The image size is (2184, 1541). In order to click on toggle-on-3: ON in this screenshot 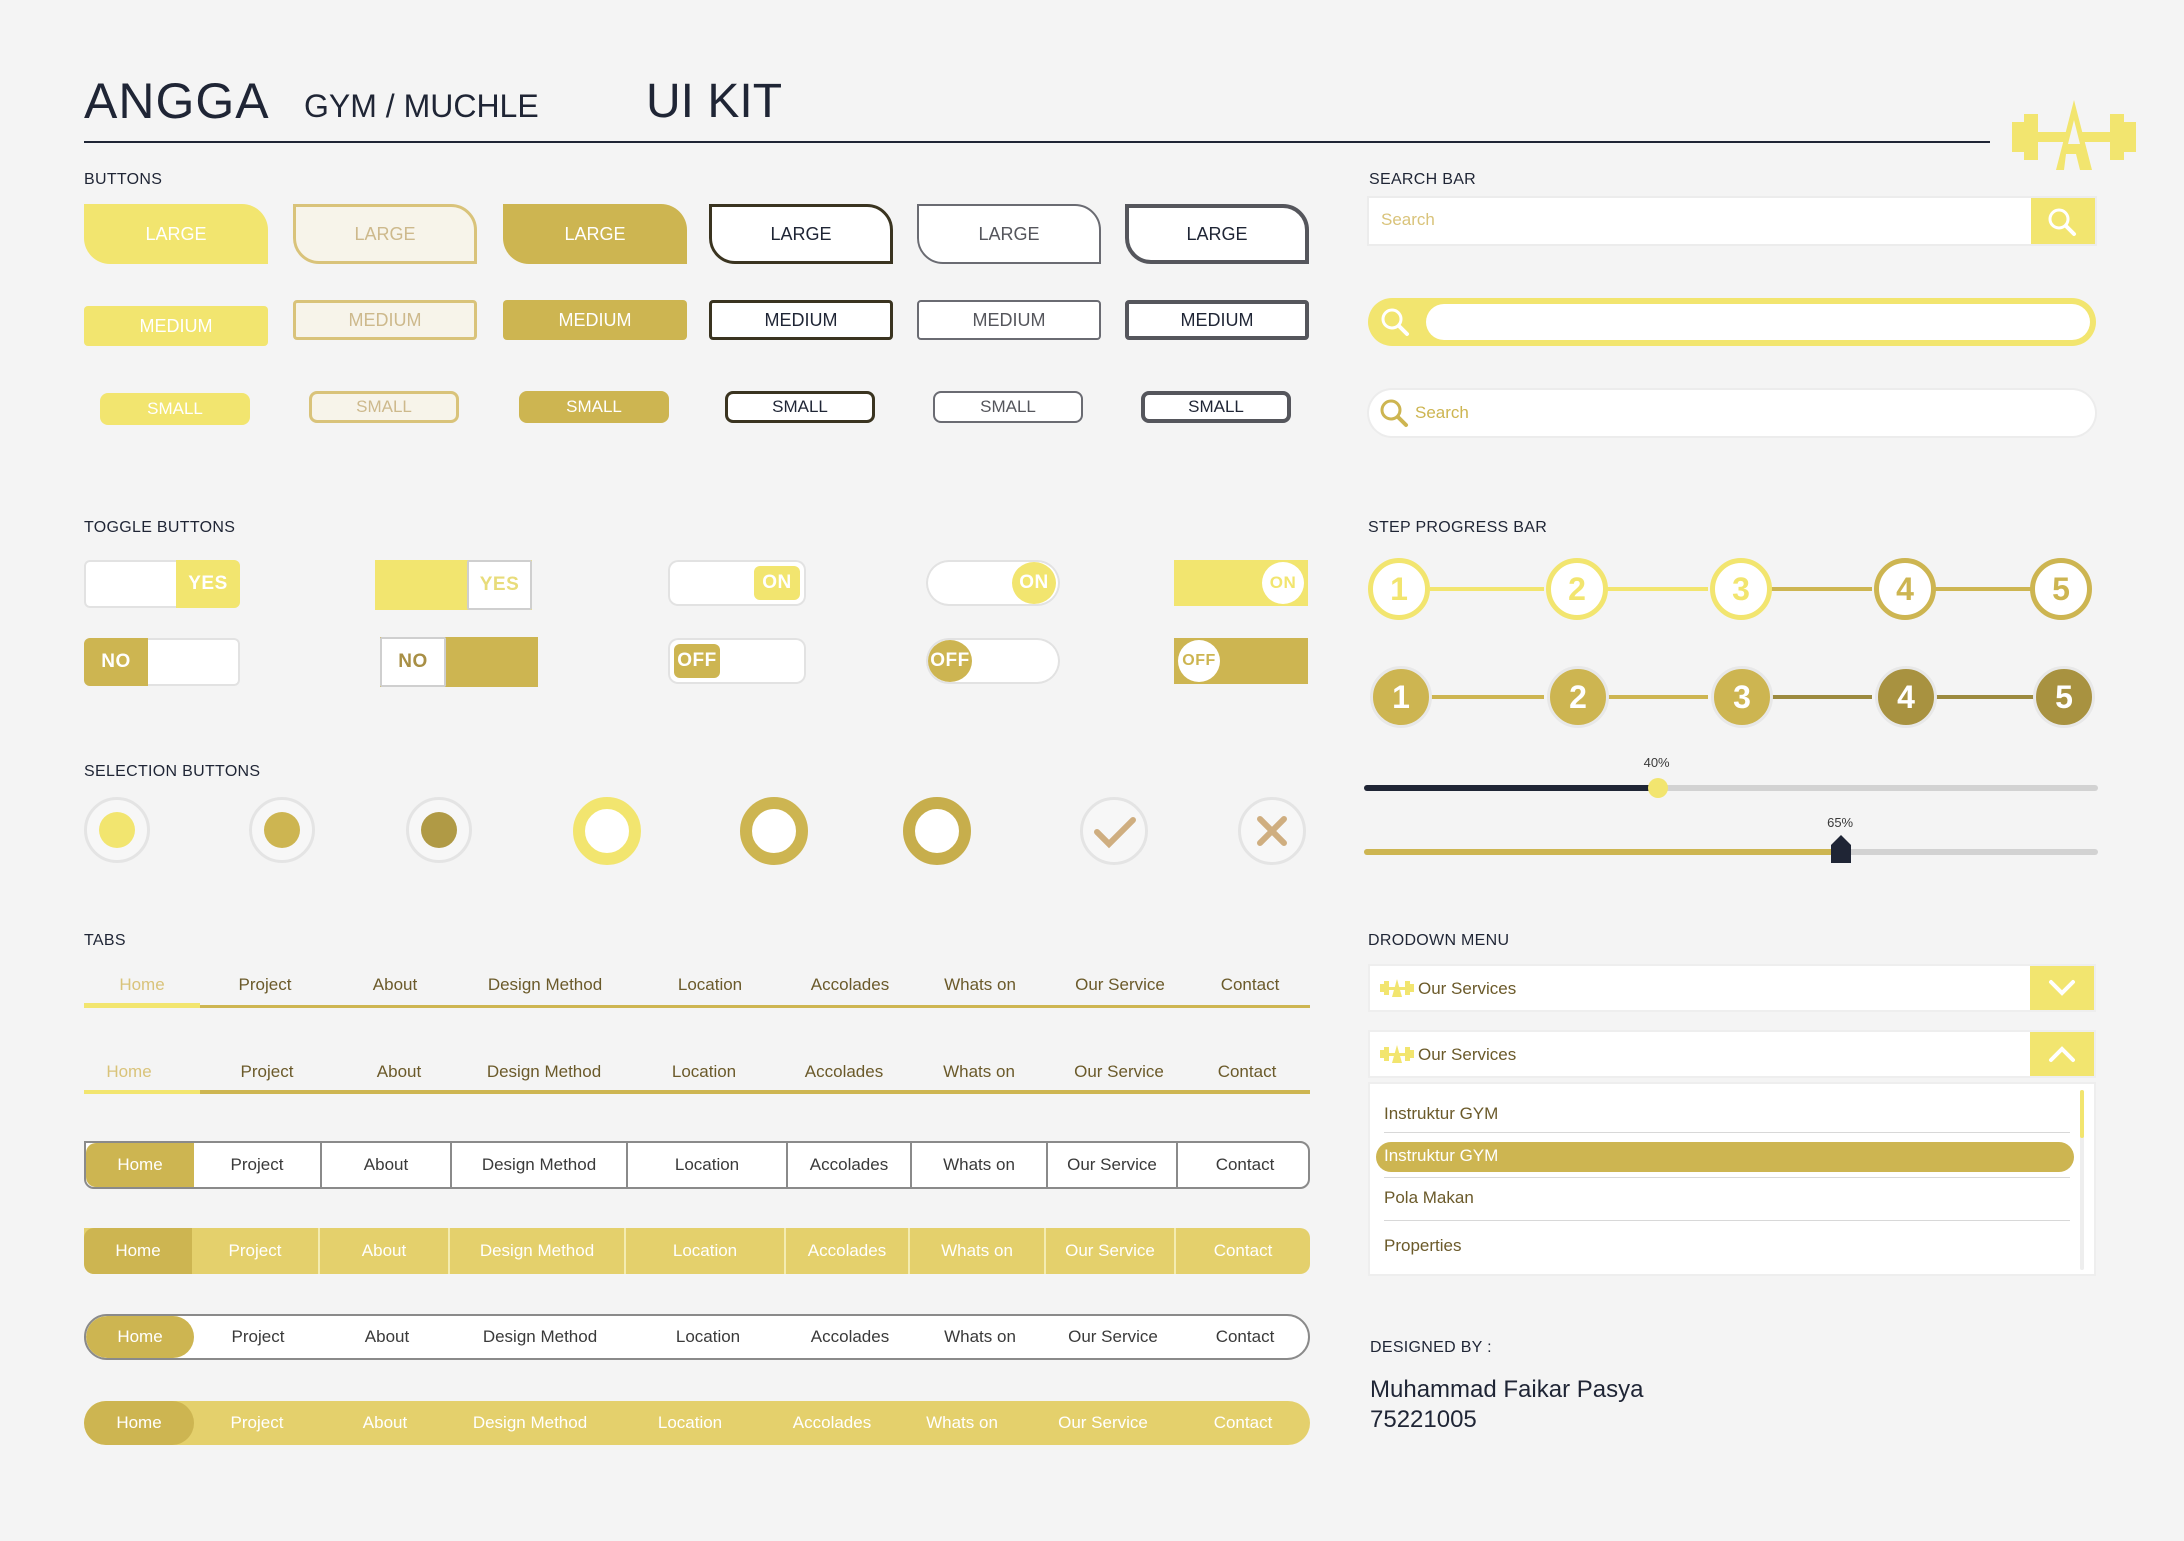, I will do `click(1241, 583)`.